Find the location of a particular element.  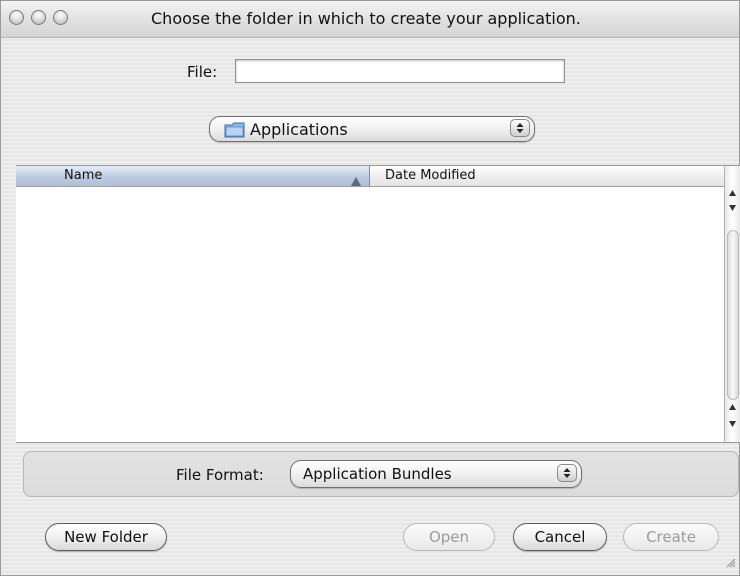

column-header-name: Name is located at coordinates (193, 176).